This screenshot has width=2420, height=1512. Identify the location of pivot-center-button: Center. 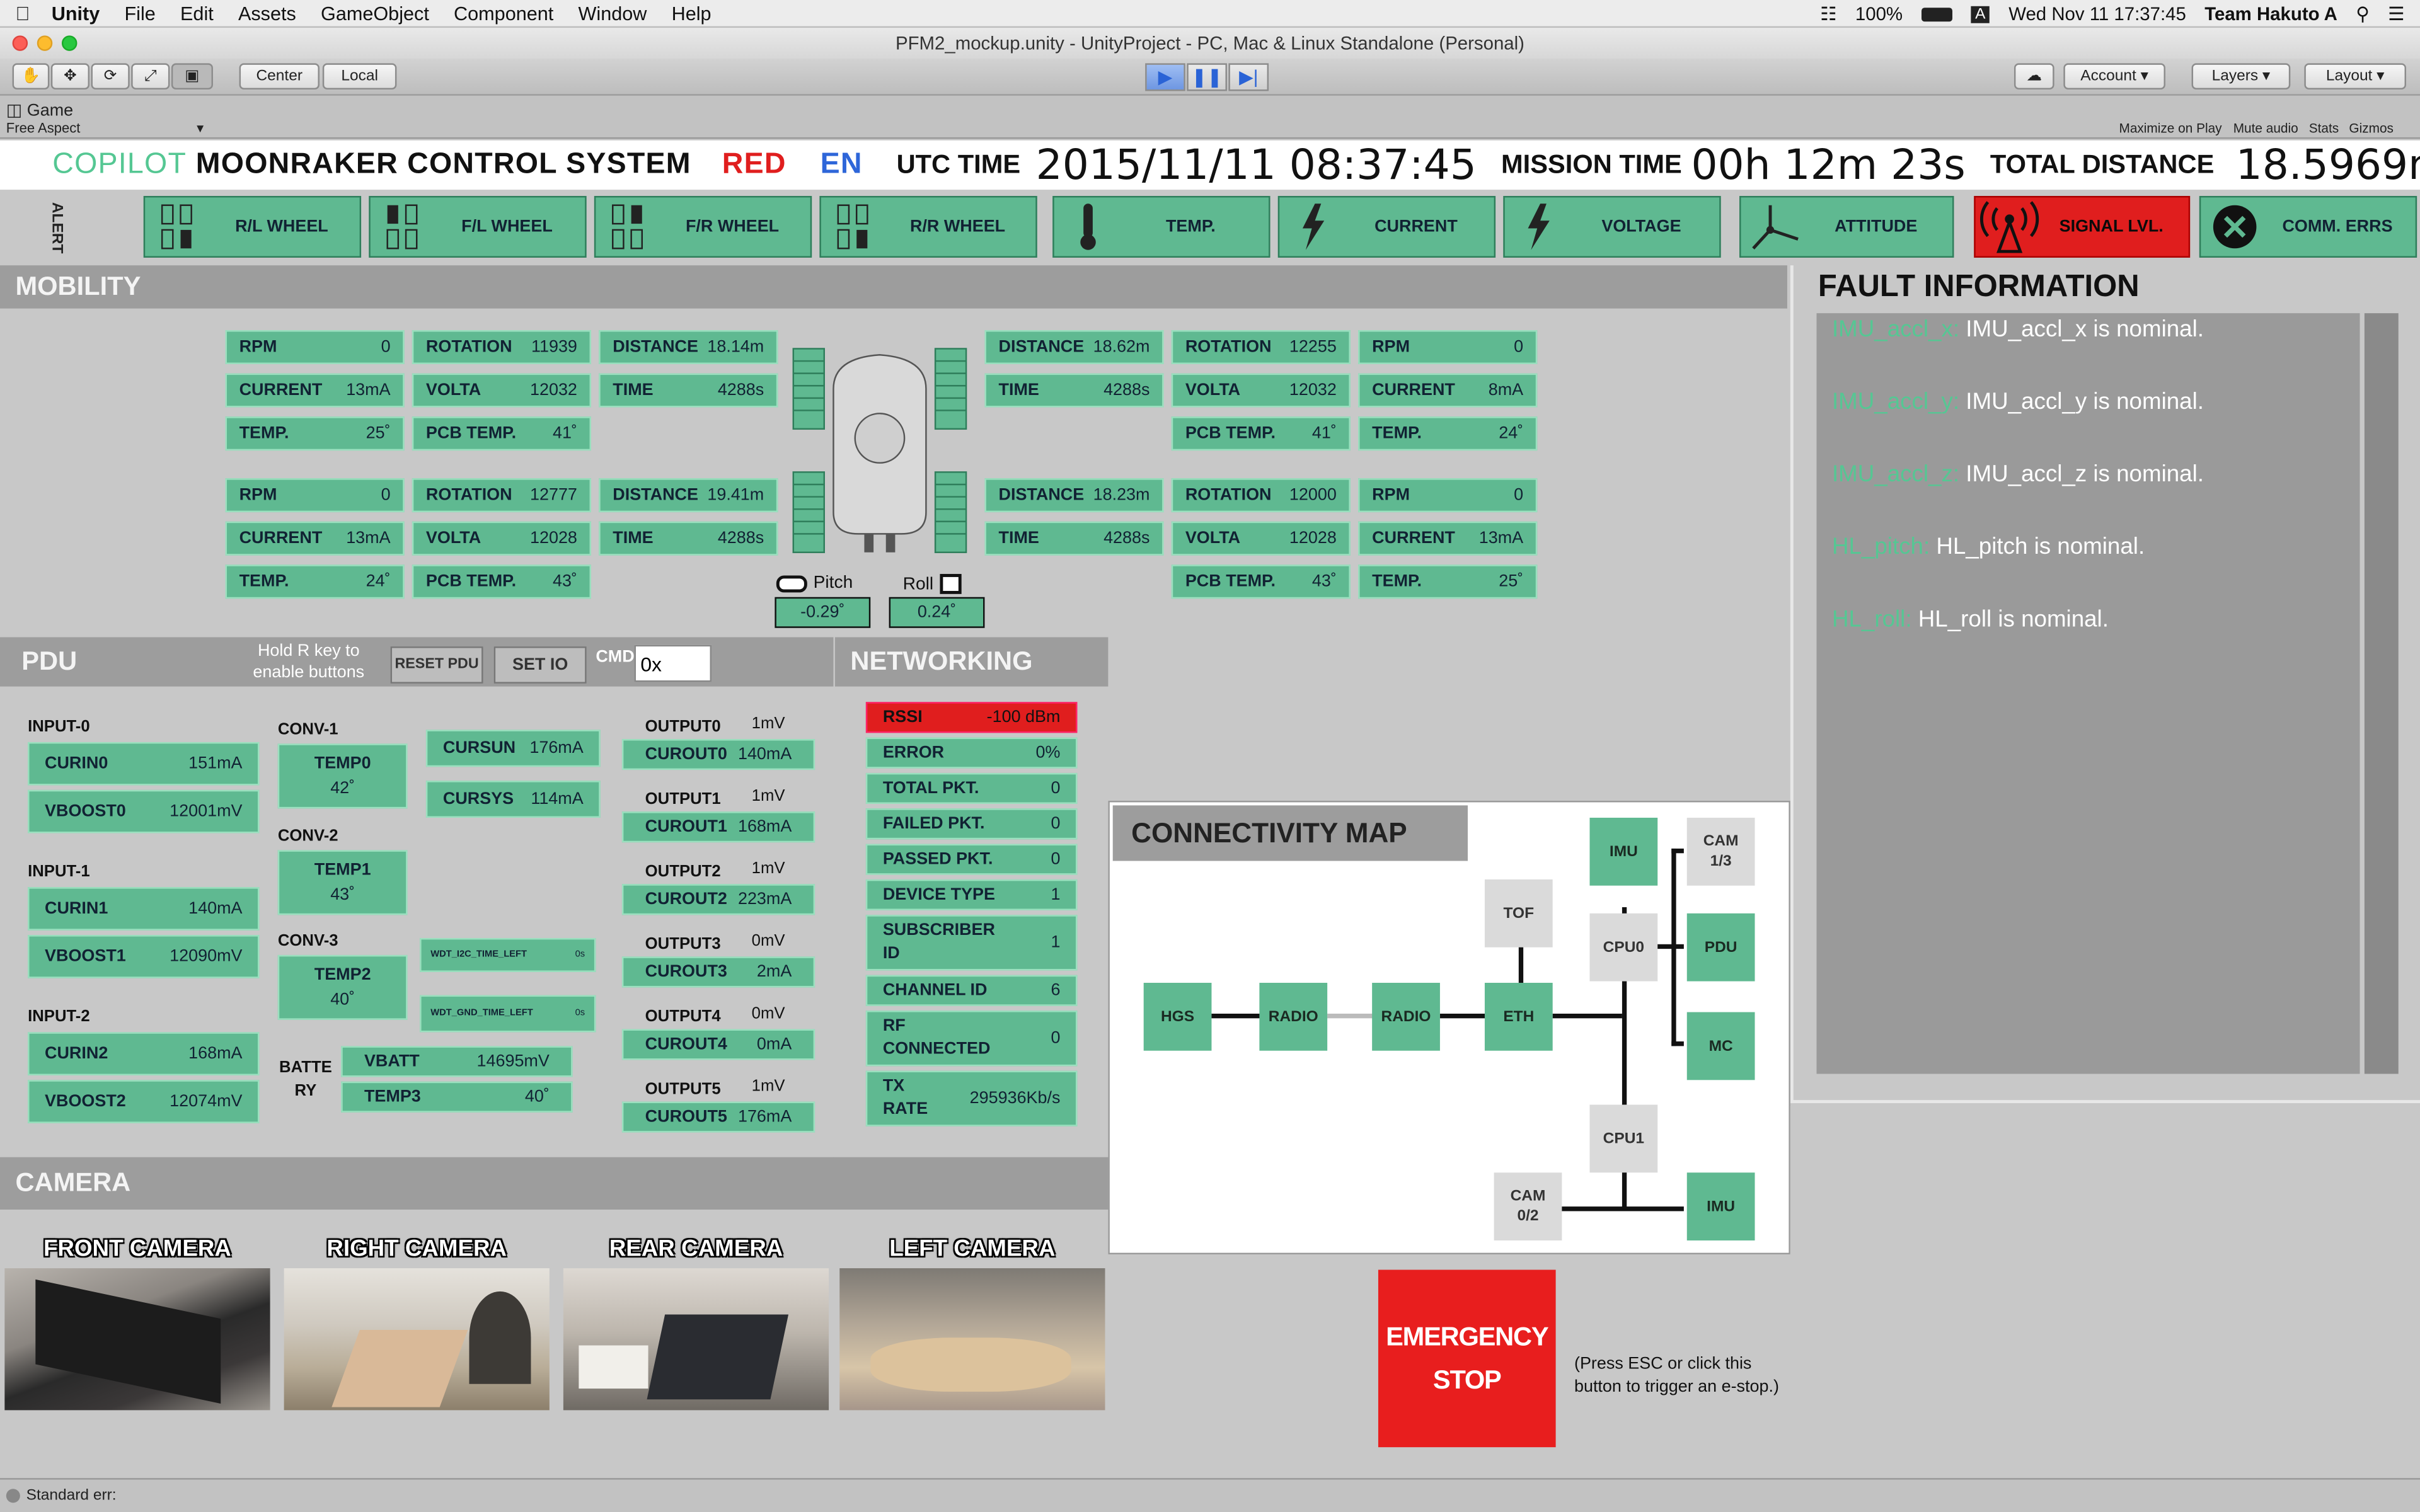
(280, 76).